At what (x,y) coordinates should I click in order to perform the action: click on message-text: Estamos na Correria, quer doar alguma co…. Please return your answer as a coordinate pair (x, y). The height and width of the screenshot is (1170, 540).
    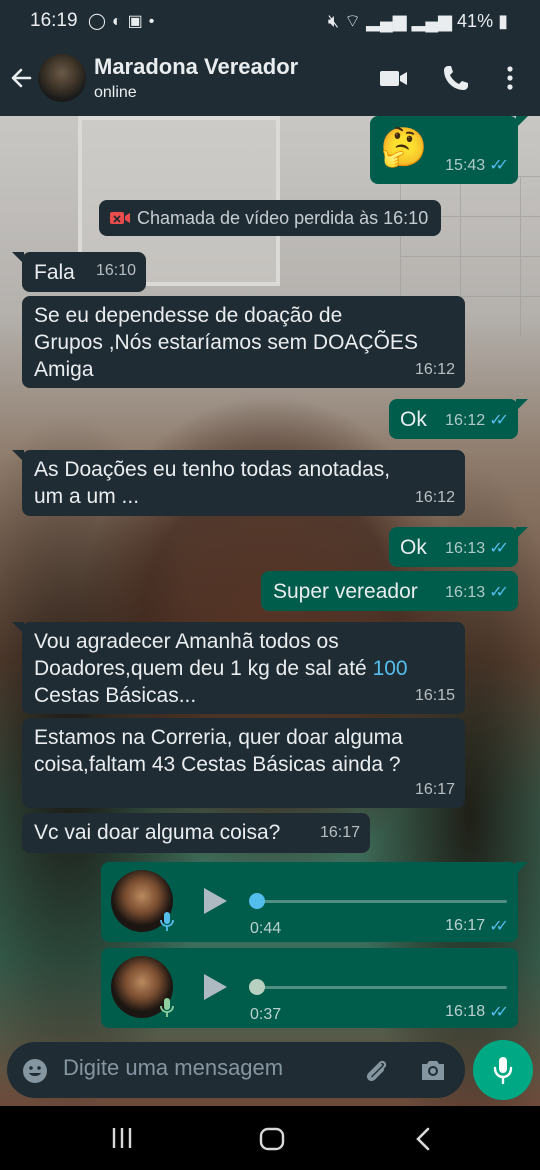
    Looking at the image, I should click on (218, 751).